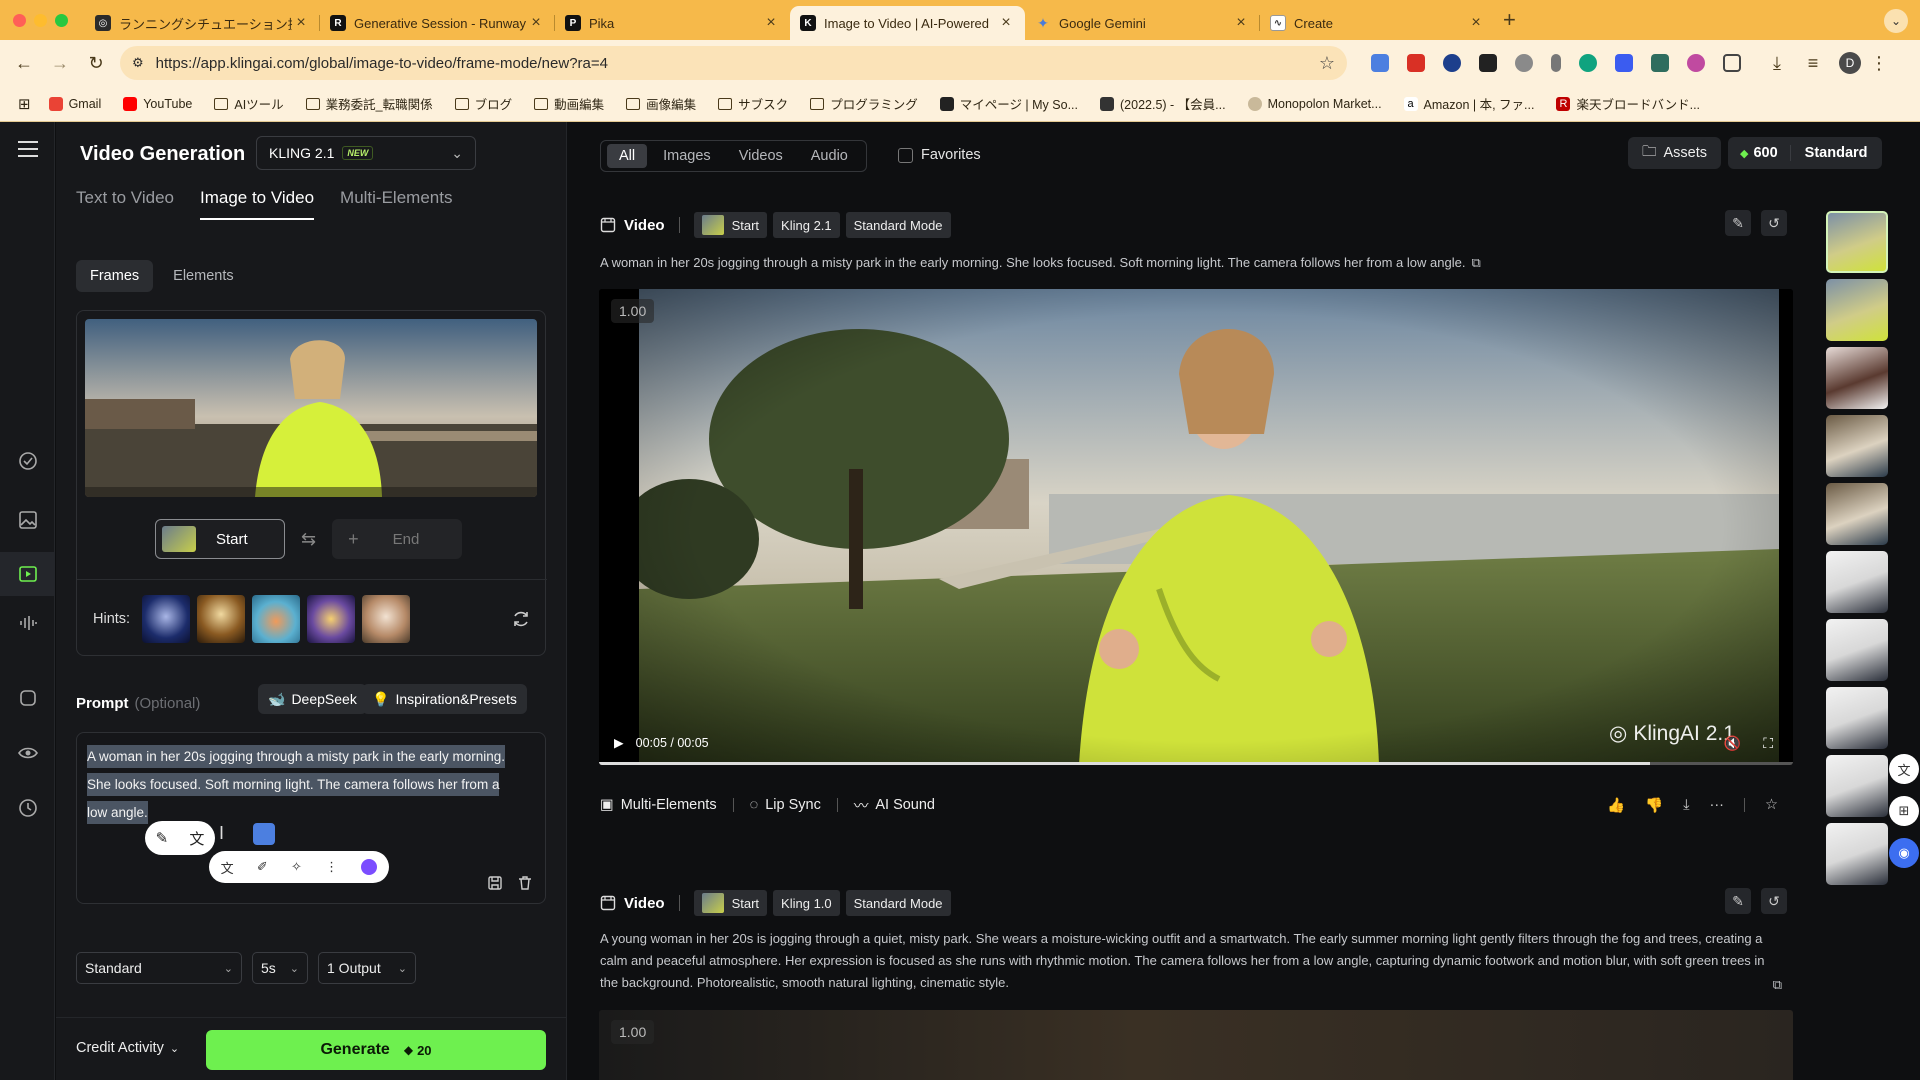 The height and width of the screenshot is (1080, 1920). What do you see at coordinates (27, 519) in the screenshot?
I see `image-generation-icon` at bounding box center [27, 519].